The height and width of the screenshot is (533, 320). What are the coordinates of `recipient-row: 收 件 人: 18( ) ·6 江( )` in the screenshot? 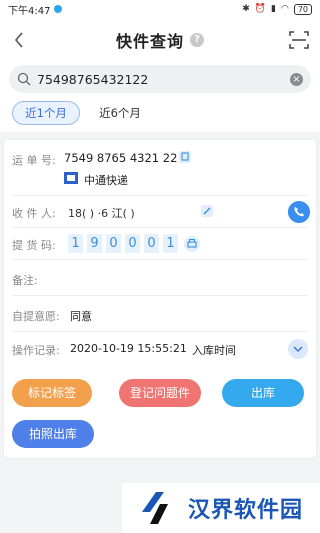 It's located at (161, 212).